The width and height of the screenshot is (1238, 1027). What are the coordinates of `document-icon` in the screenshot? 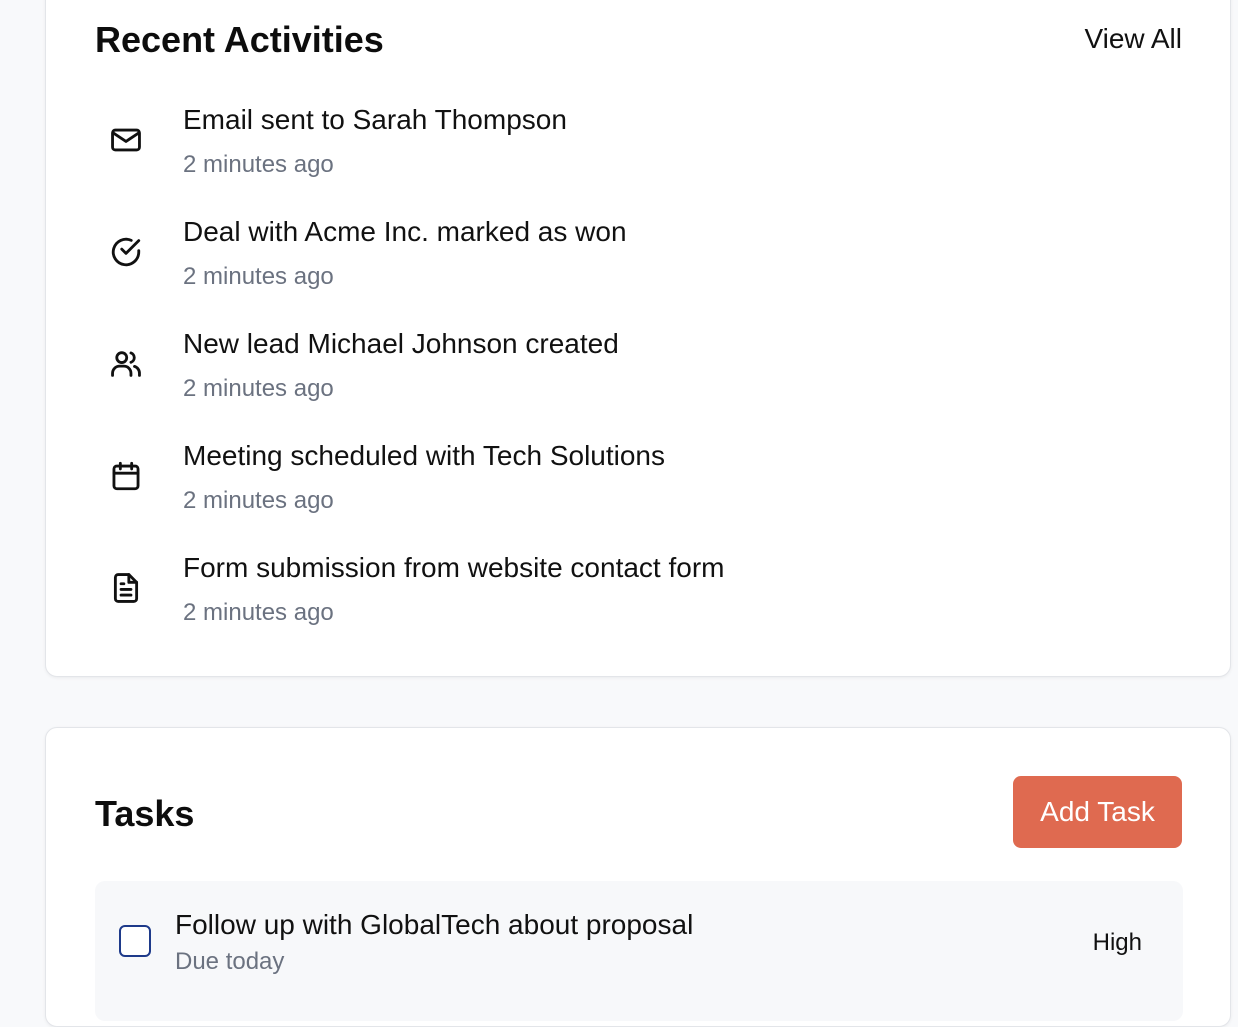 It's located at (126, 588).